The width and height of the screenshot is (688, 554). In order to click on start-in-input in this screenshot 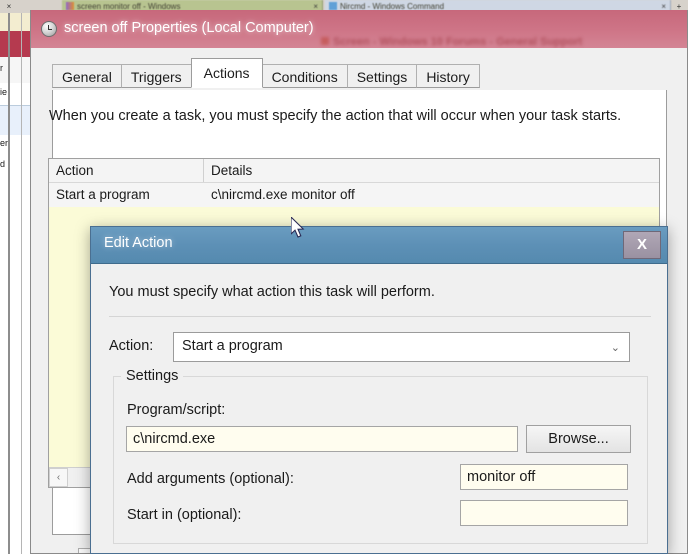, I will do `click(544, 513)`.